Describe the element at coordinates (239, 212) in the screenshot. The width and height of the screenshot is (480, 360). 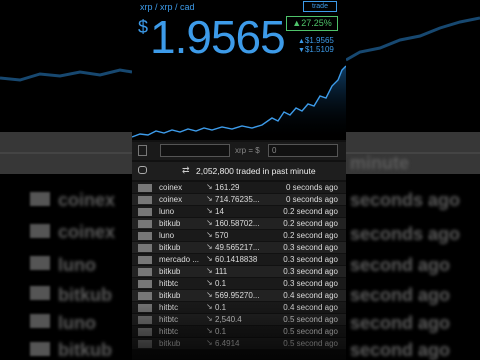
I see `trade-row: luno ↘ 14 0.2 second ago` at that location.